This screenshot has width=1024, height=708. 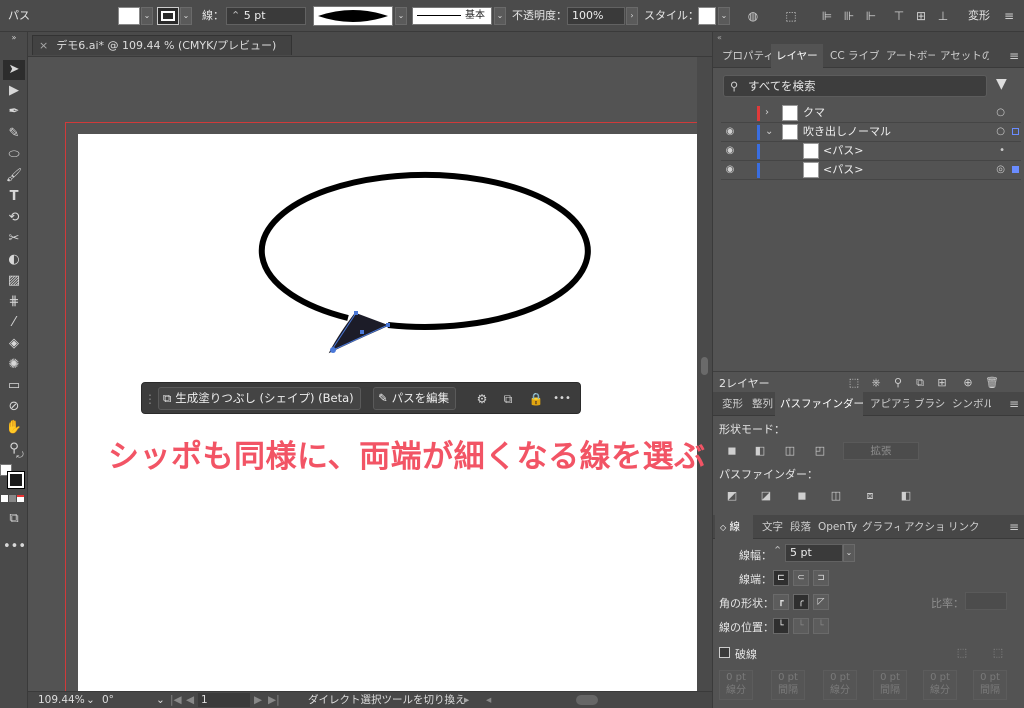 I want to click on tab-appearance: アピアラ, so click(x=887, y=404).